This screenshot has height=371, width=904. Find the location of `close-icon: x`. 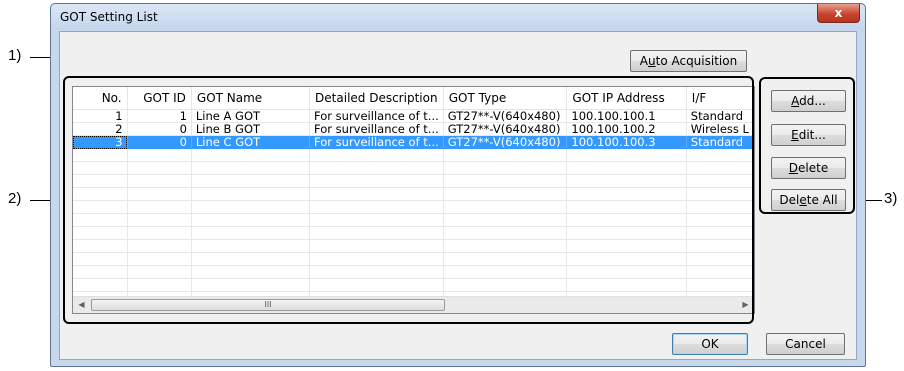

close-icon: x is located at coordinates (838, 13).